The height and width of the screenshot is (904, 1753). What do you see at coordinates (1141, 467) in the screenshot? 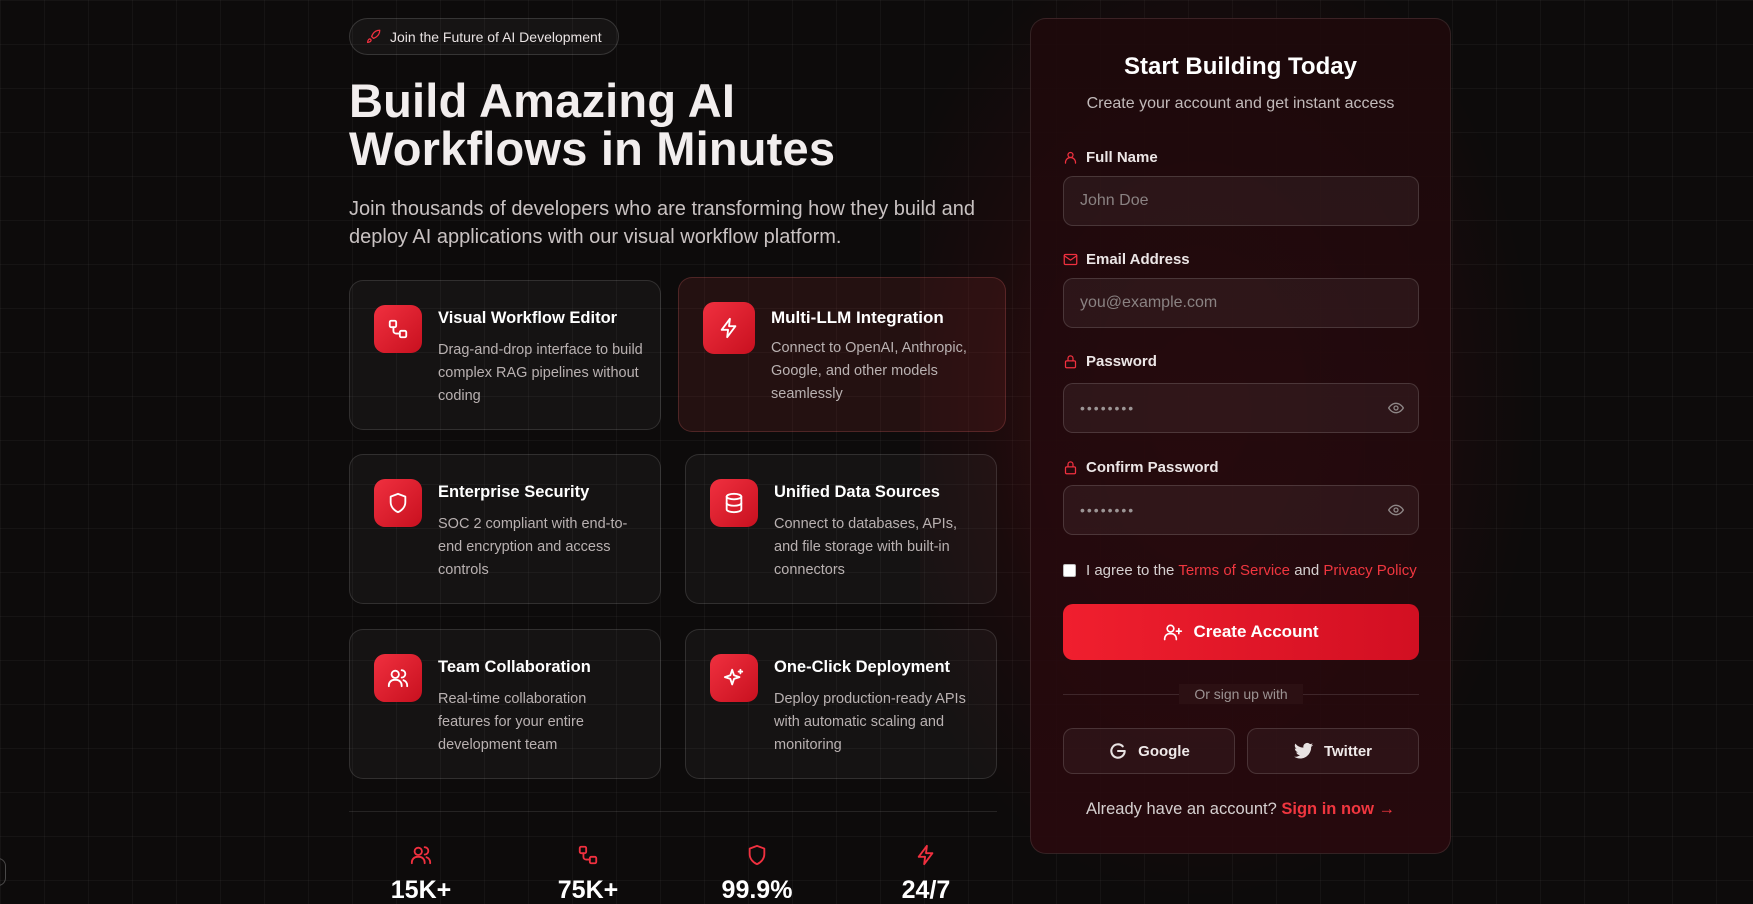
I see `confirm-password-label: Confirm Password` at bounding box center [1141, 467].